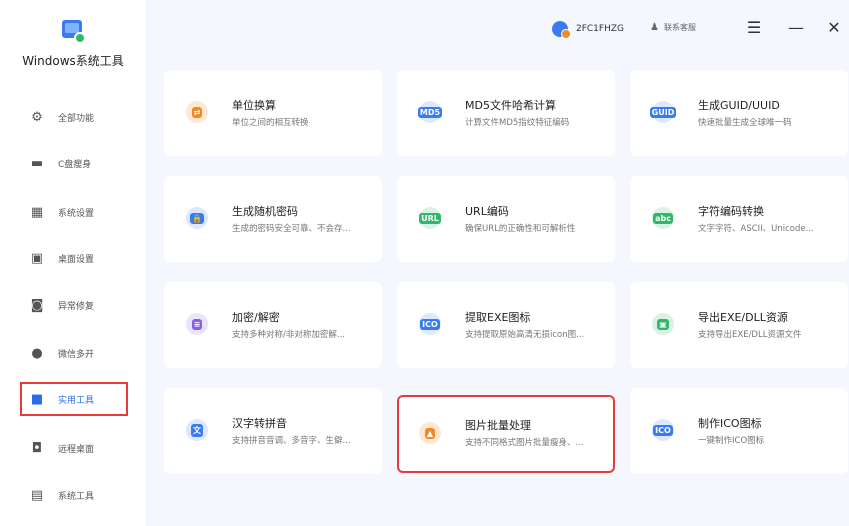 The height and width of the screenshot is (526, 849). I want to click on image-icon: ▲, so click(430, 433).